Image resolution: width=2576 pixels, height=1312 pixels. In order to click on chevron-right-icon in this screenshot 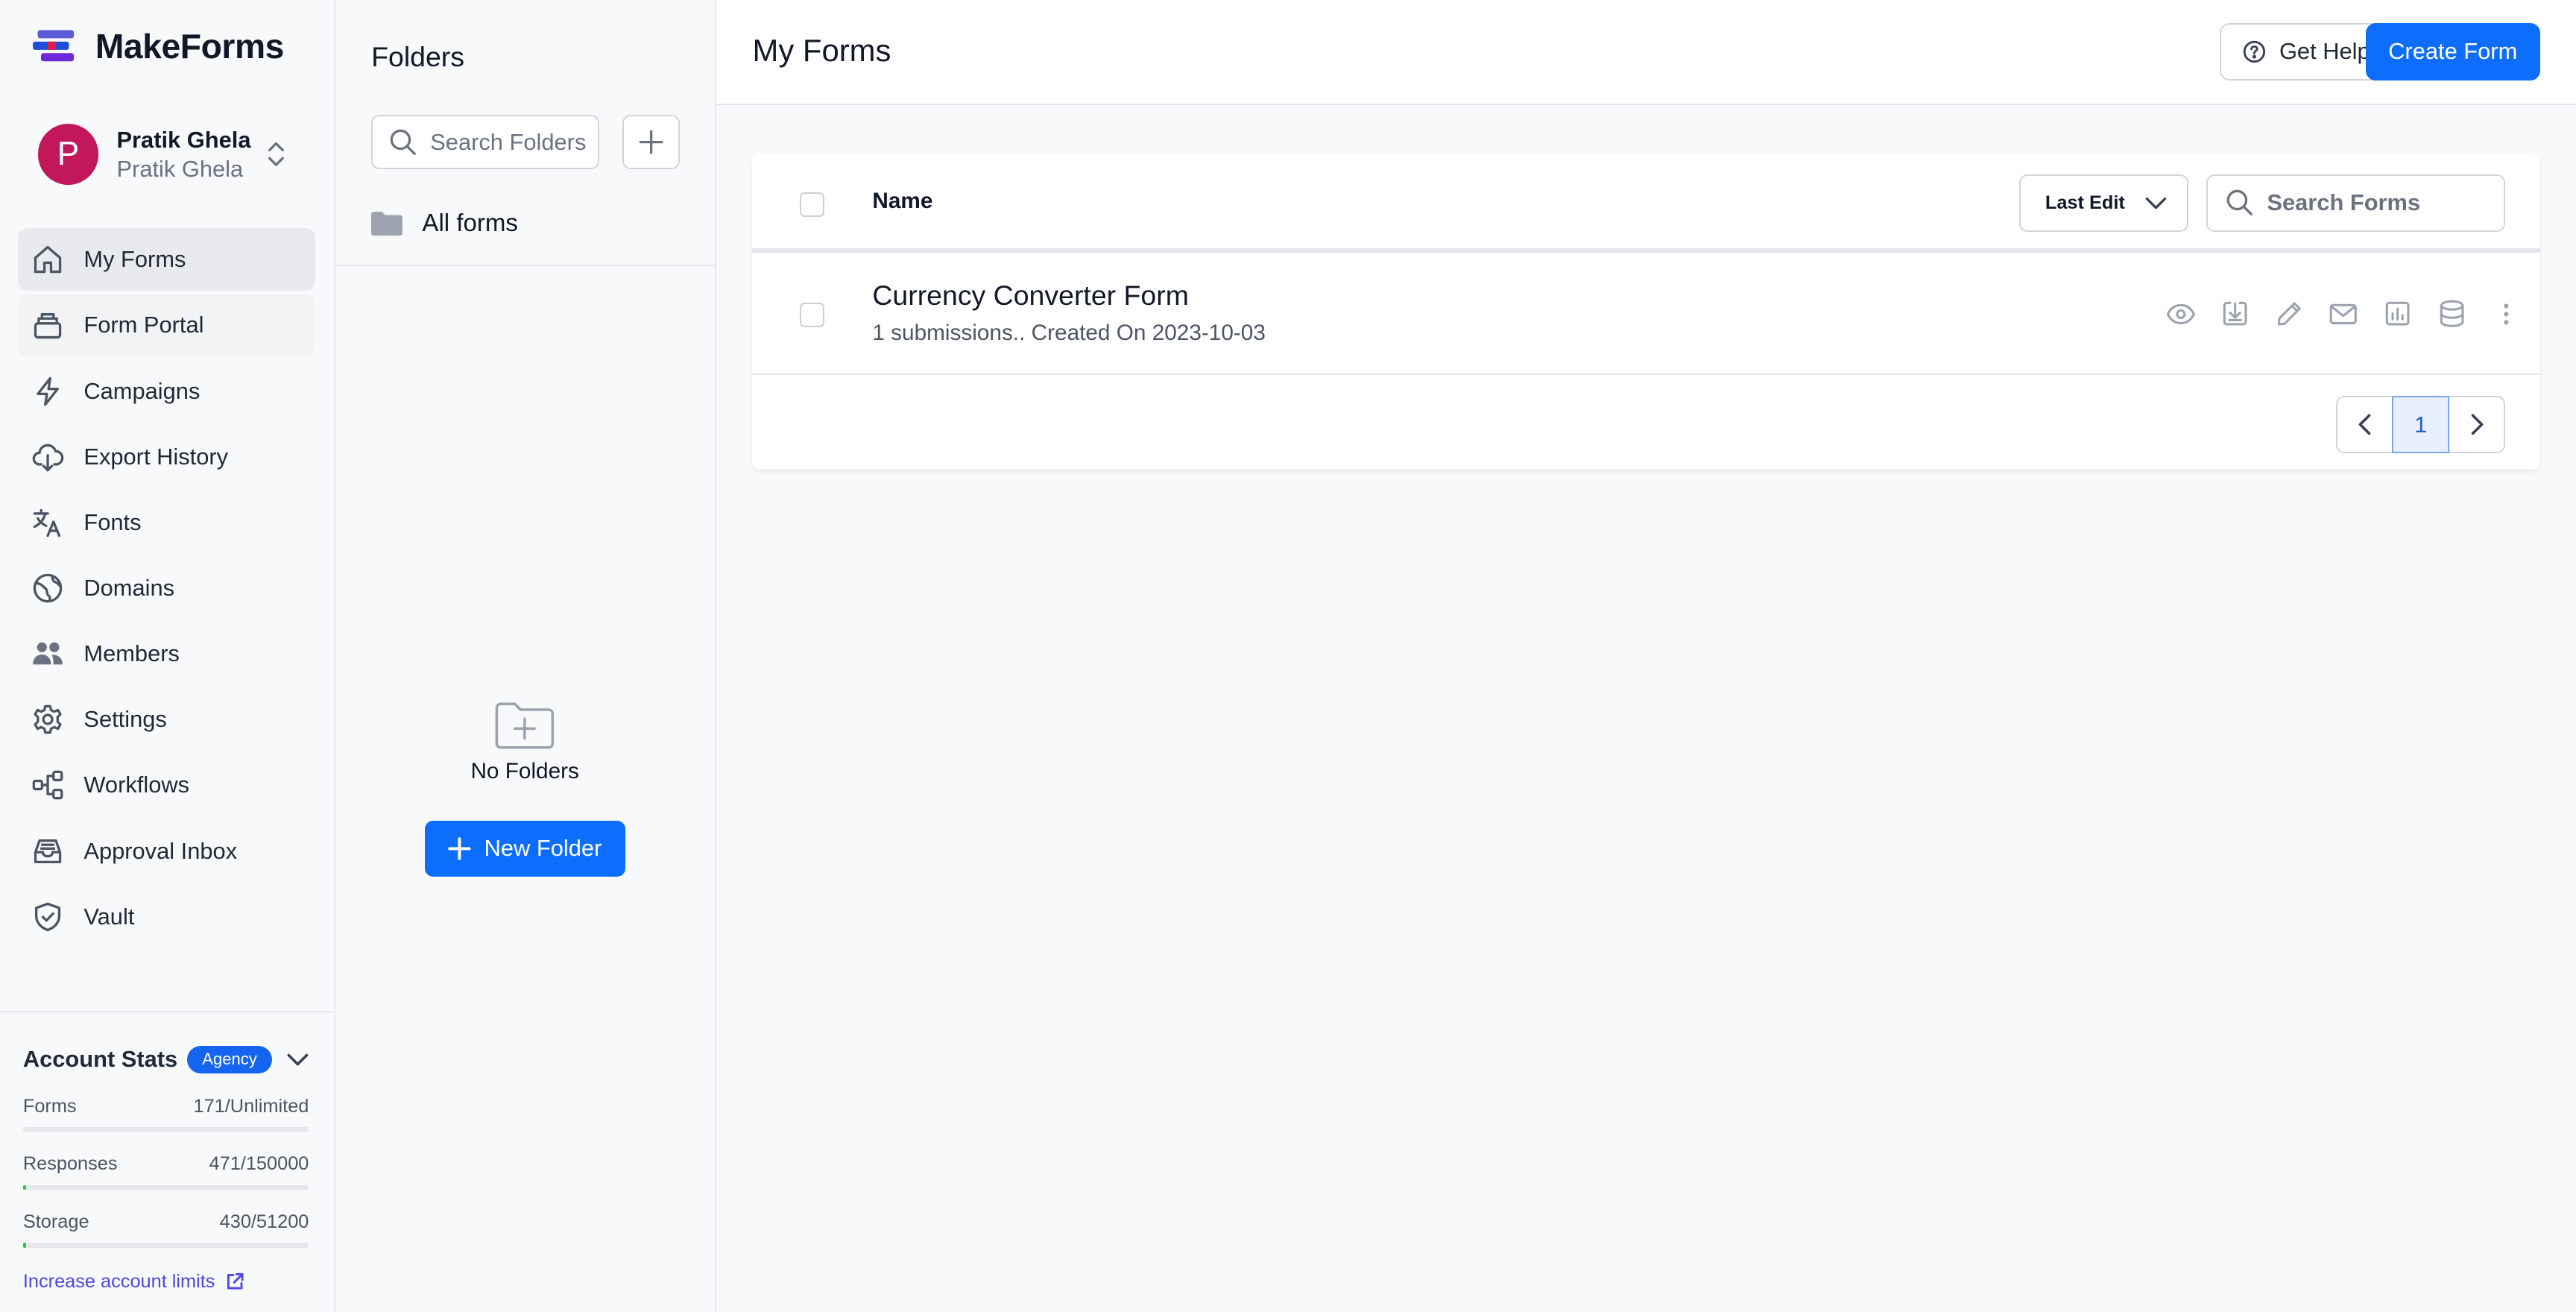, I will do `click(2477, 425)`.